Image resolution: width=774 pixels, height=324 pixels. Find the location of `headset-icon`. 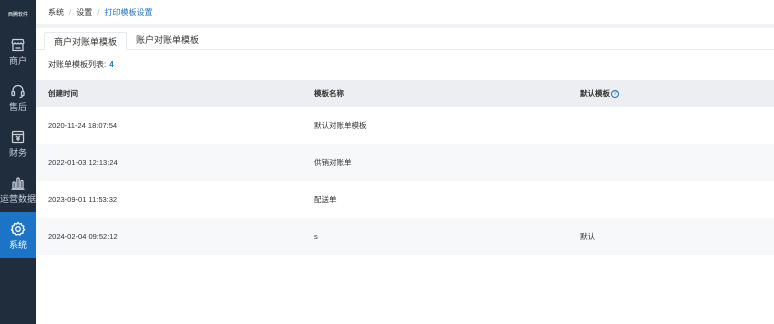

headset-icon is located at coordinates (18, 91).